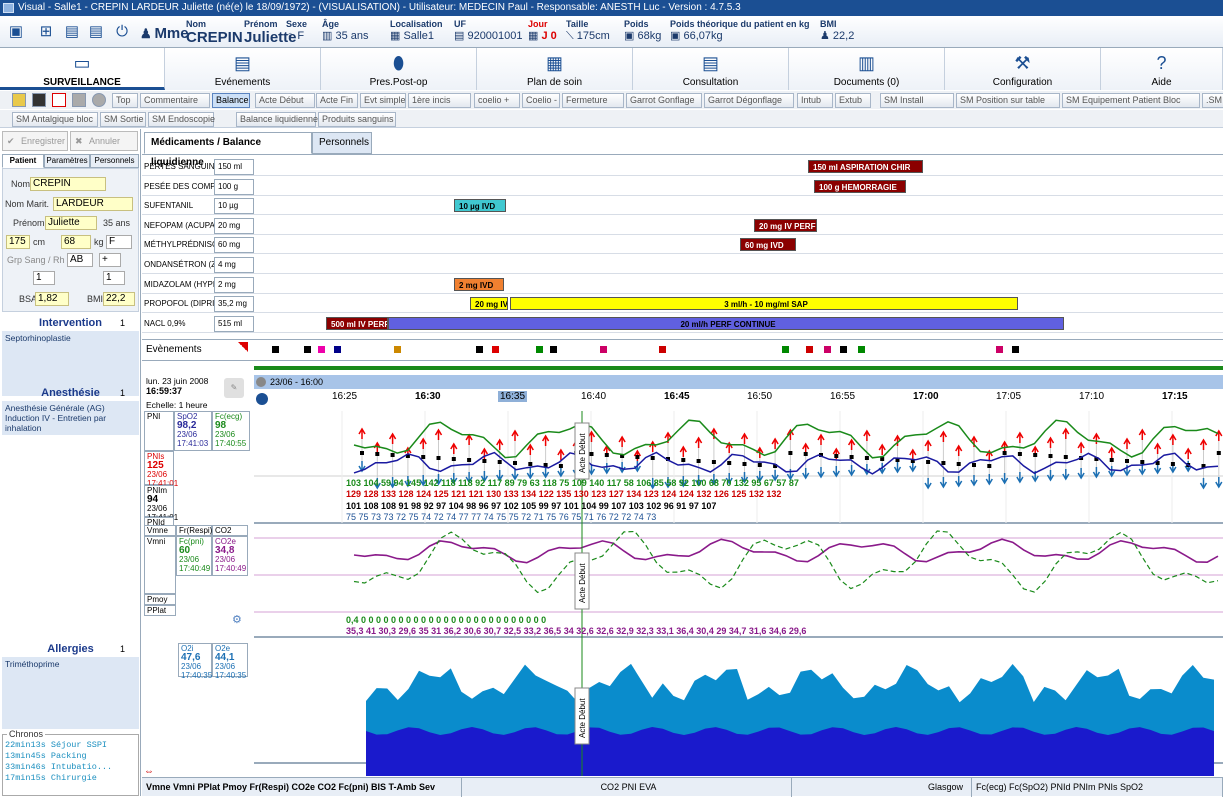  What do you see at coordinates (439, 100) in the screenshot?
I see `toolbar-button-1-re-incis: 1ère incis` at bounding box center [439, 100].